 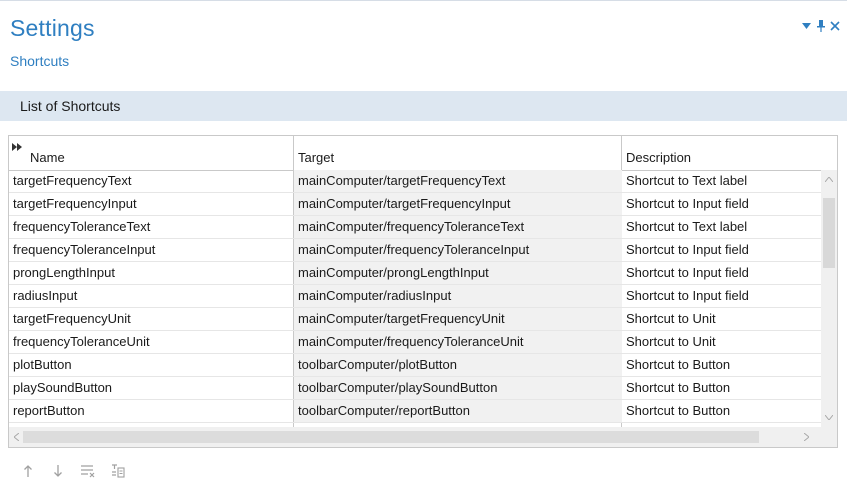 What do you see at coordinates (458, 227) in the screenshot?
I see `cell-target: mainComputer/frequencyToleranceText` at bounding box center [458, 227].